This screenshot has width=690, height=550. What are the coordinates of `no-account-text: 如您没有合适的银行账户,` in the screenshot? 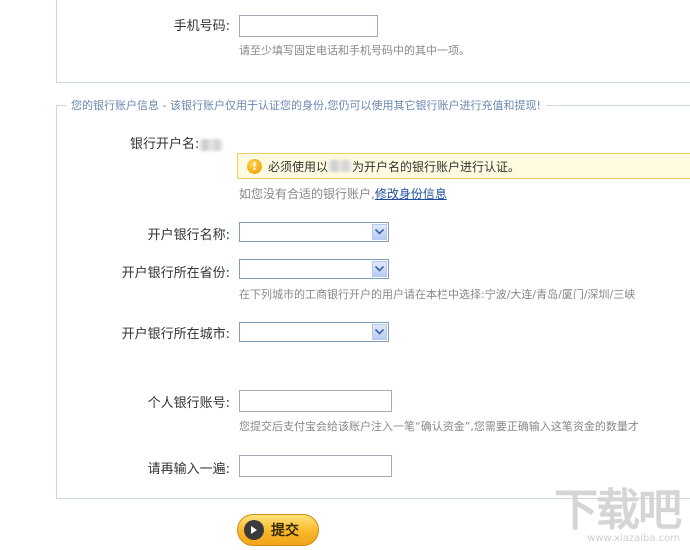 It's located at (307, 194).